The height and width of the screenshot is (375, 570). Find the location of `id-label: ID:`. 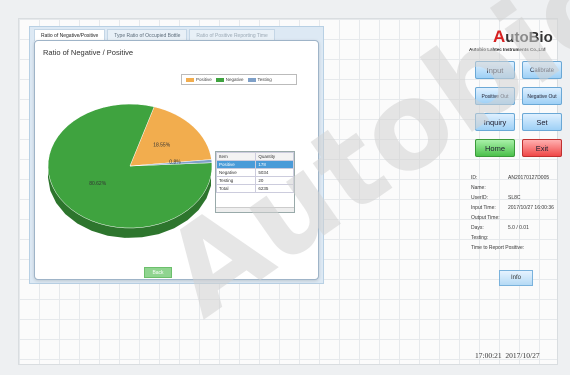

id-label: ID: is located at coordinates (474, 178).